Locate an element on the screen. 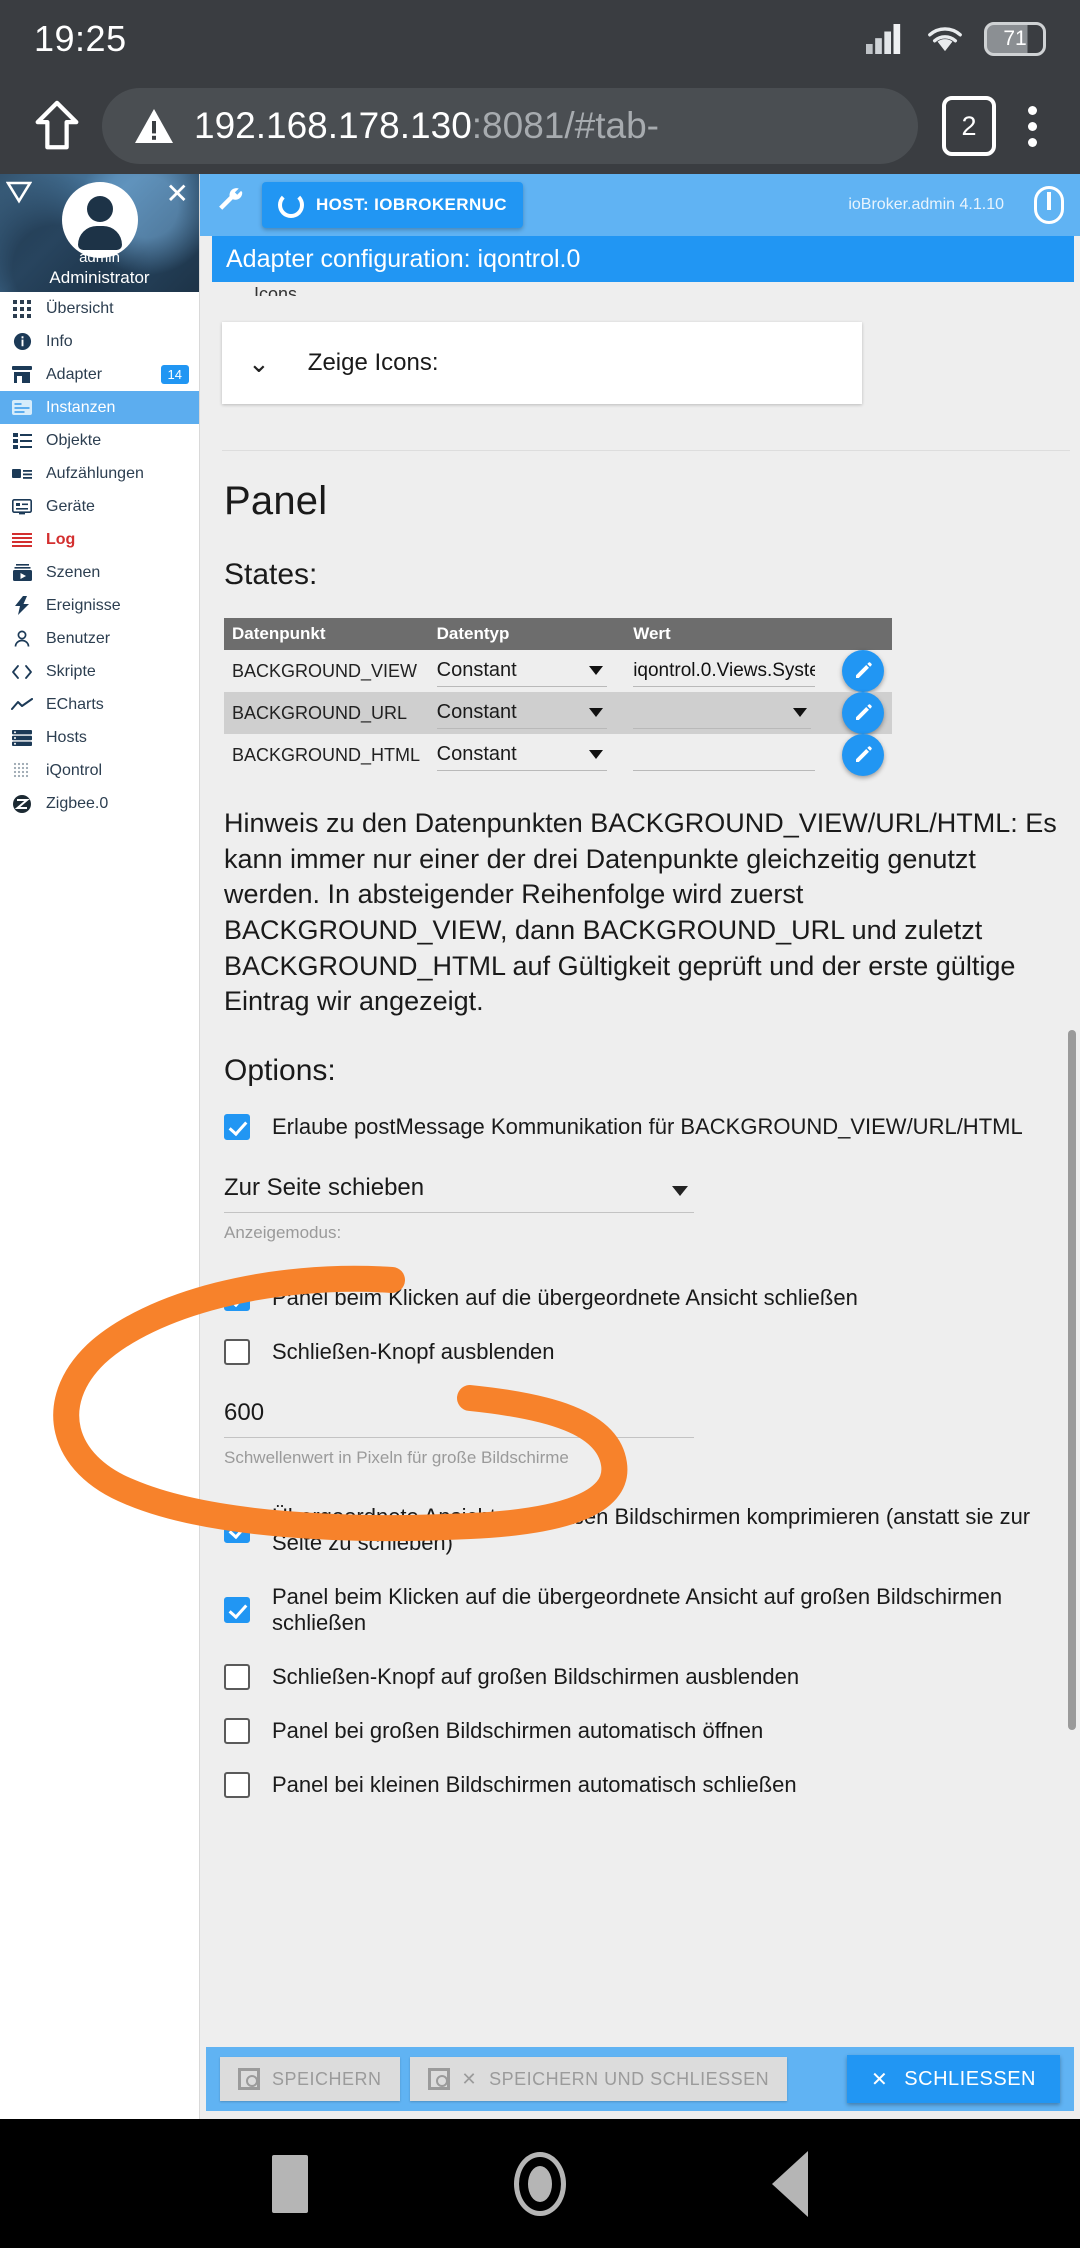 This screenshot has width=1080, height=2248. scrollbar-track is located at coordinates (1073, 1210).